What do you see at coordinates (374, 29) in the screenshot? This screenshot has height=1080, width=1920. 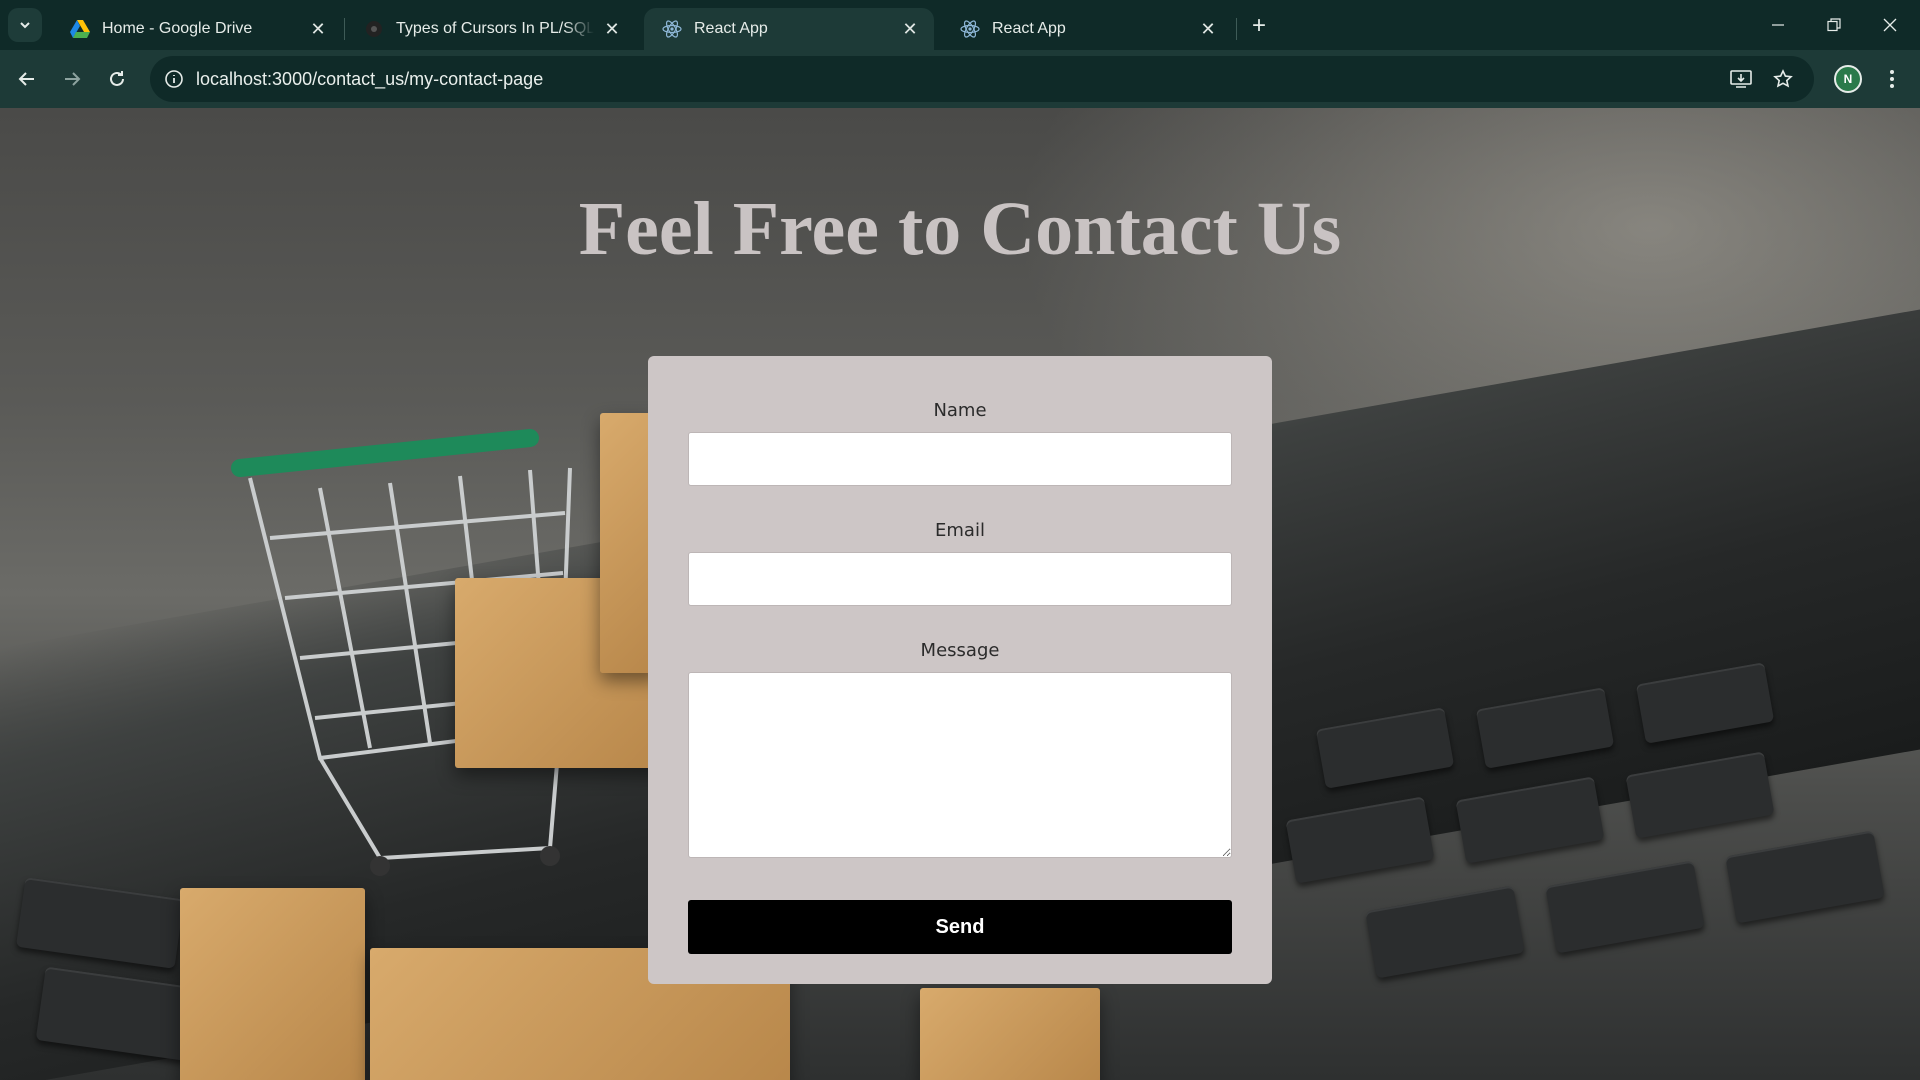 I see `site-icon` at bounding box center [374, 29].